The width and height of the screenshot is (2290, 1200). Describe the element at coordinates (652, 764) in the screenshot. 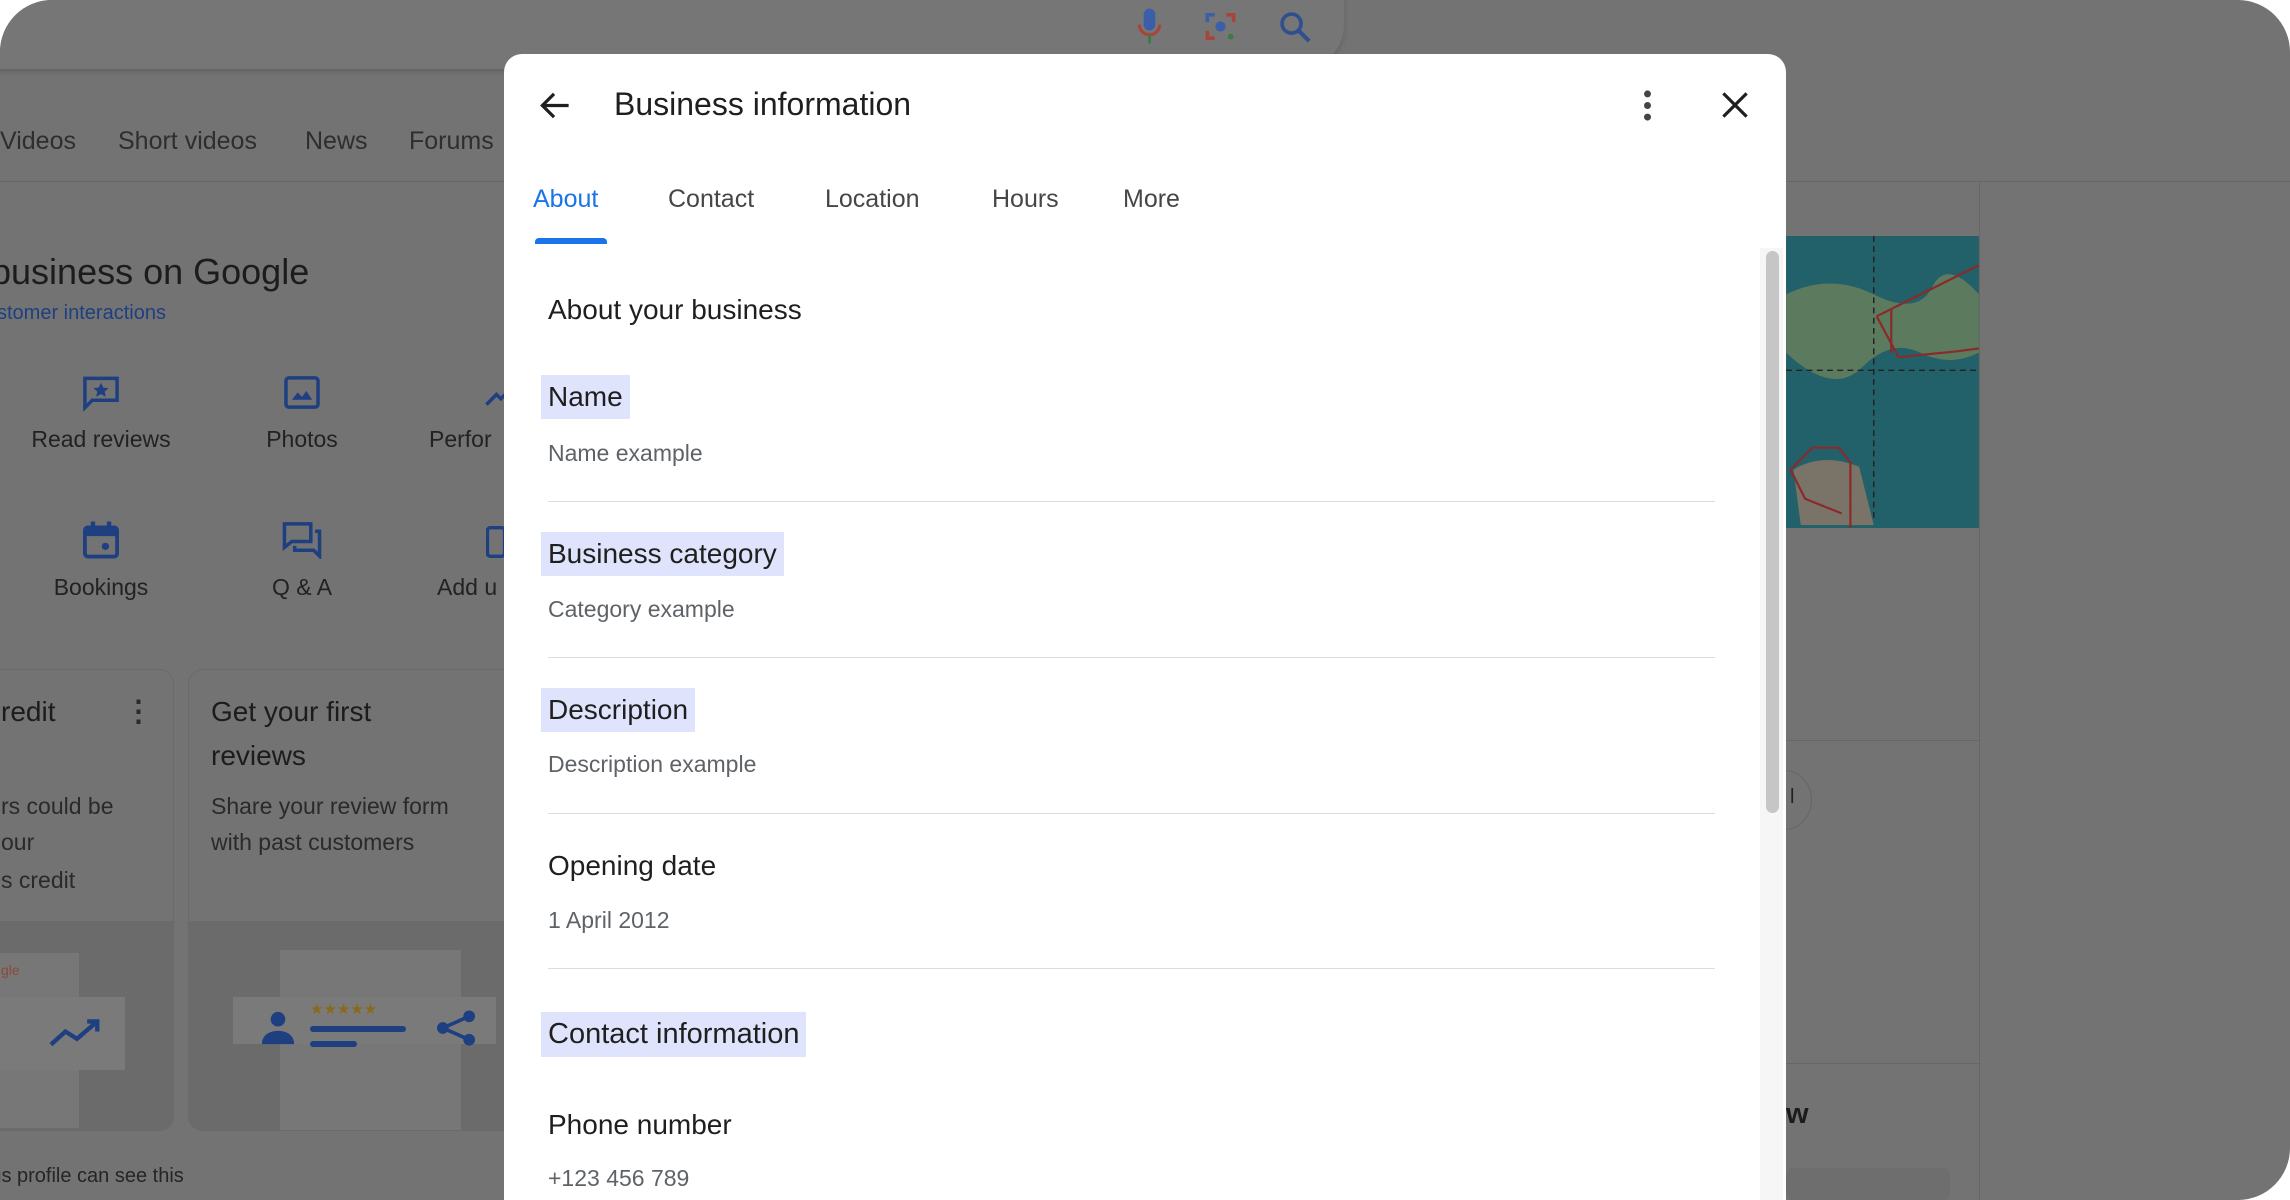

I see `field-value-description: Description example` at that location.